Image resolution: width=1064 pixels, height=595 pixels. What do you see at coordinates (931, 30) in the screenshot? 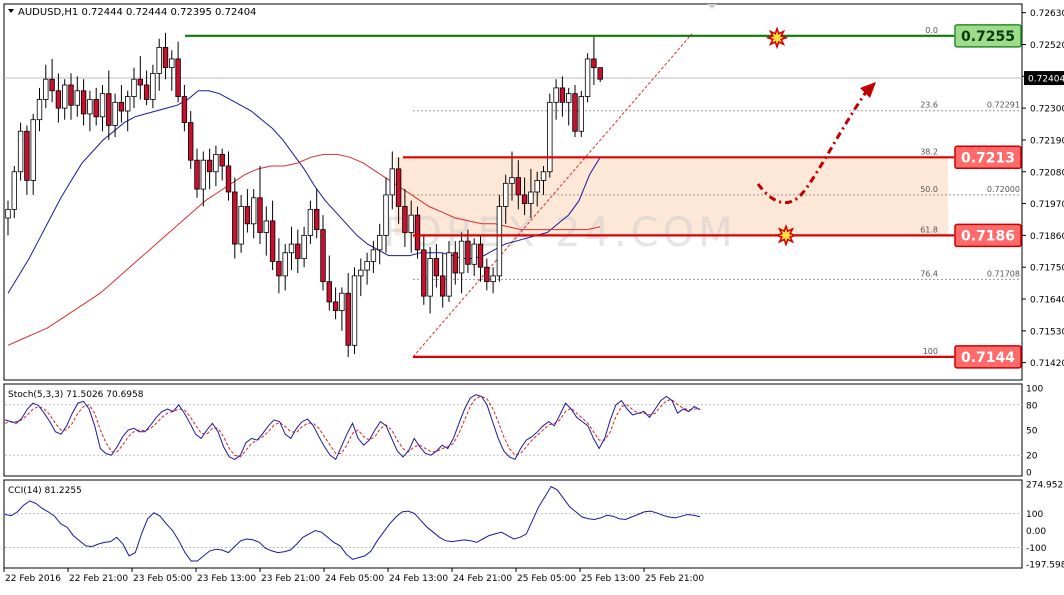
I see `fib-level-label: 0.0` at bounding box center [931, 30].